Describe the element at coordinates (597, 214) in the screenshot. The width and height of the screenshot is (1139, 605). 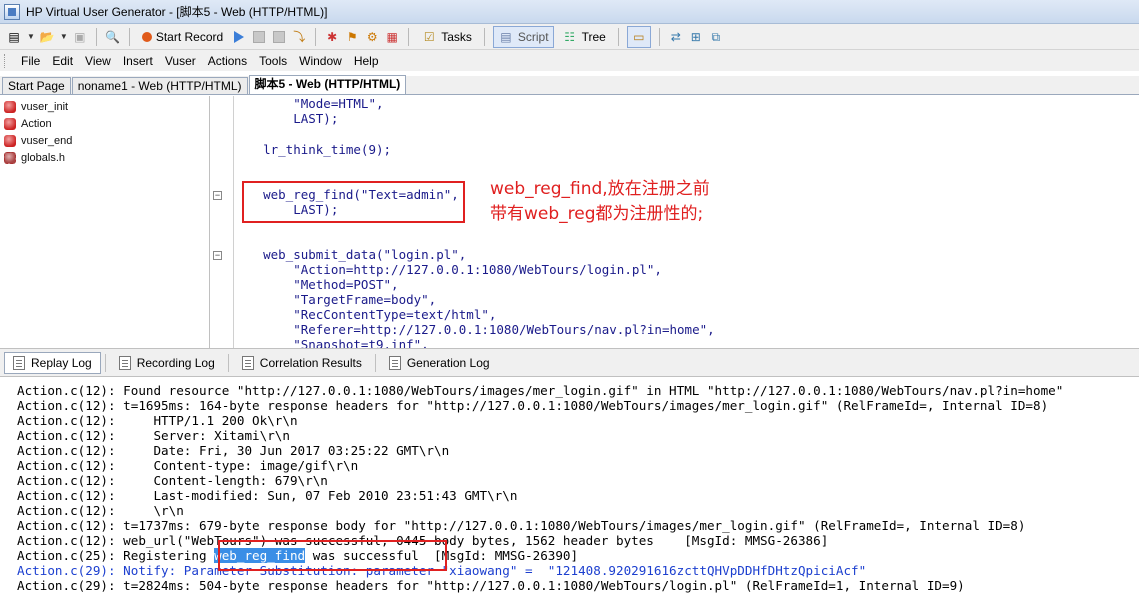
I see `annotation-line-2: 带有web_reg都为注册性的;` at that location.